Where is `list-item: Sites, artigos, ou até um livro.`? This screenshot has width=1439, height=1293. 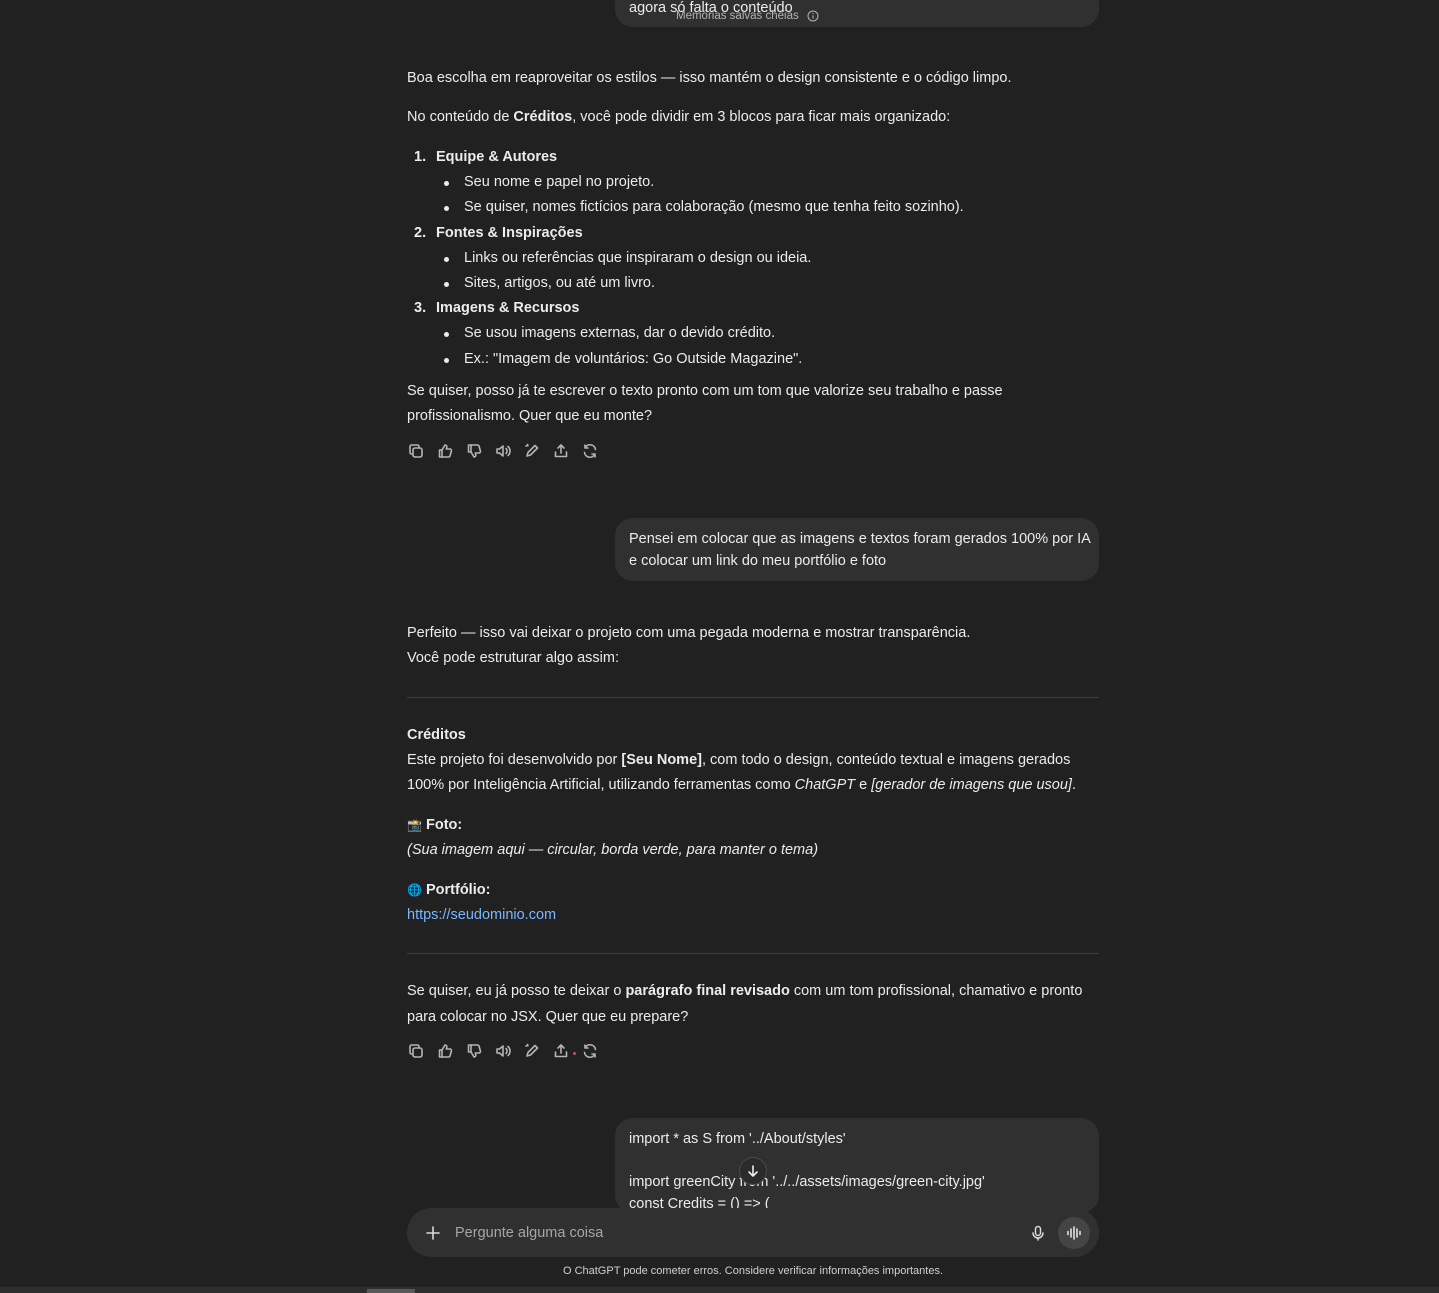 list-item: Sites, artigos, ou até um livro. is located at coordinates (559, 283).